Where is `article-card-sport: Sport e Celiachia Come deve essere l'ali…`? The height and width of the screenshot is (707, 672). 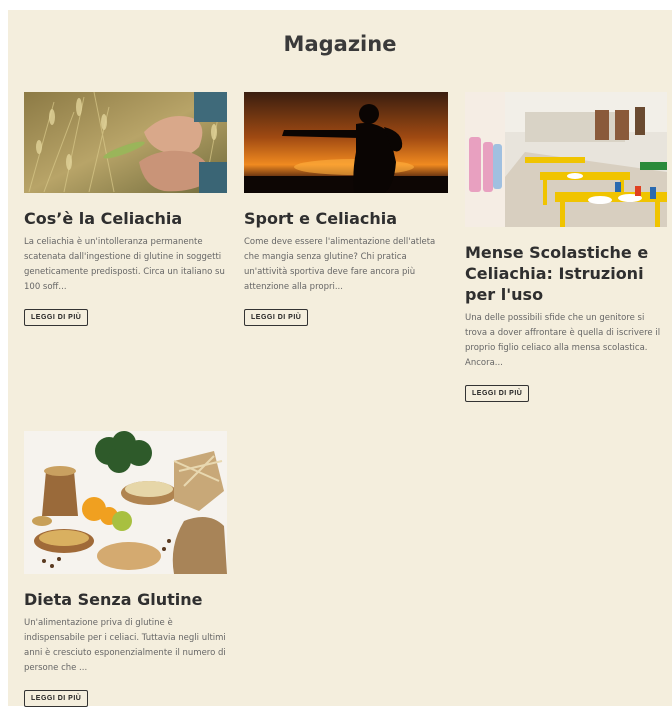
article-card-sport: Sport e Celiachia Come deve essere l'ali… is located at coordinates (346, 209).